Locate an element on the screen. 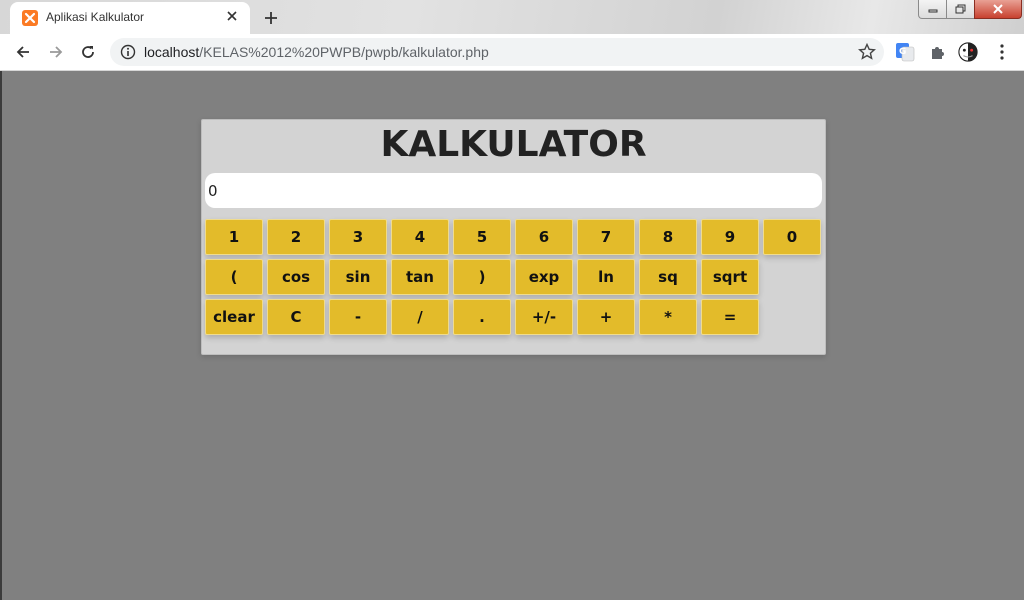  calc-key-button: 7 is located at coordinates (606, 237).